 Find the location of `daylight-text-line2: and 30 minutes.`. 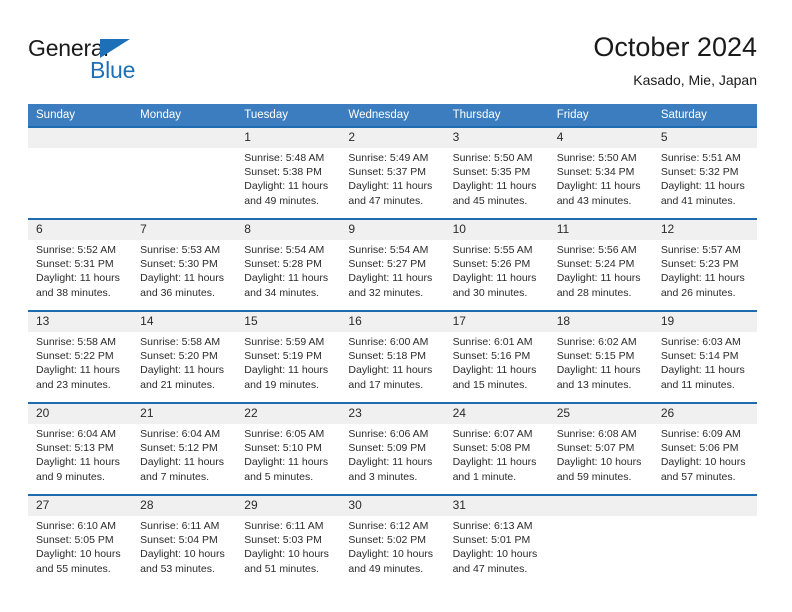

daylight-text-line2: and 30 minutes. is located at coordinates (490, 292).